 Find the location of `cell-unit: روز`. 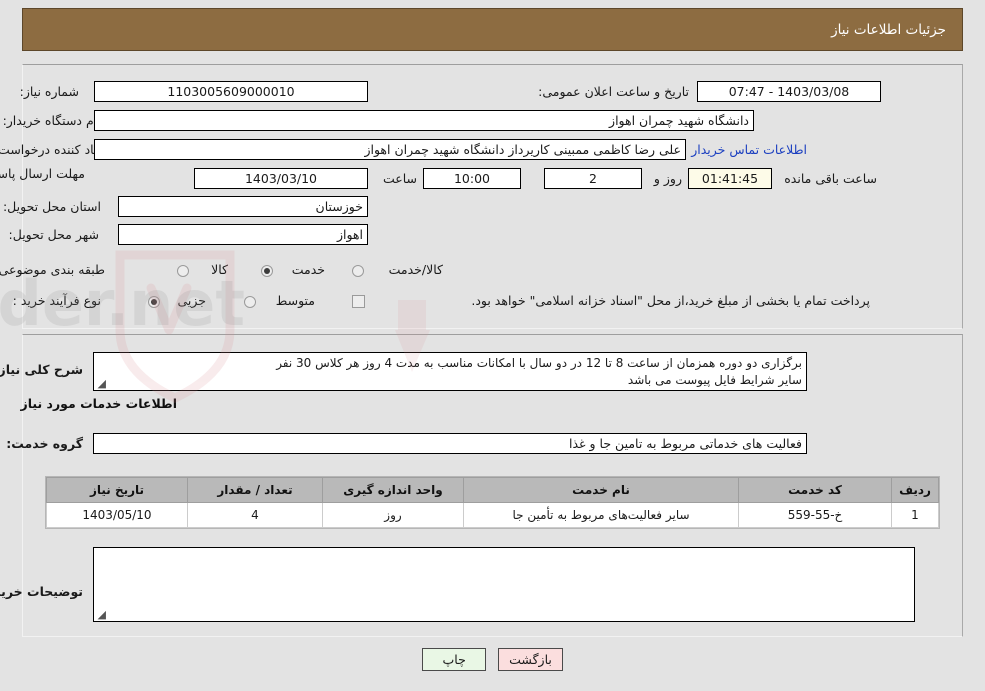

cell-unit: روز is located at coordinates (393, 515).